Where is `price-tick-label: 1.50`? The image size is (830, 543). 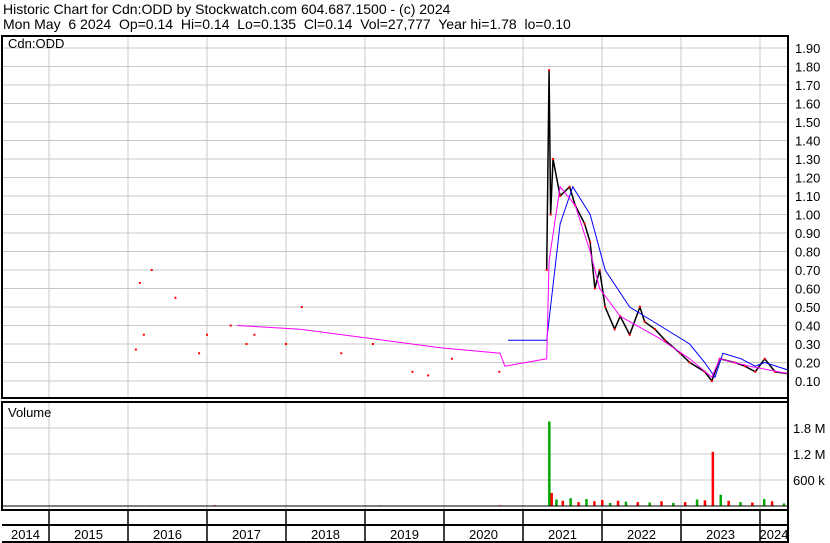 price-tick-label: 1.50 is located at coordinates (807, 122).